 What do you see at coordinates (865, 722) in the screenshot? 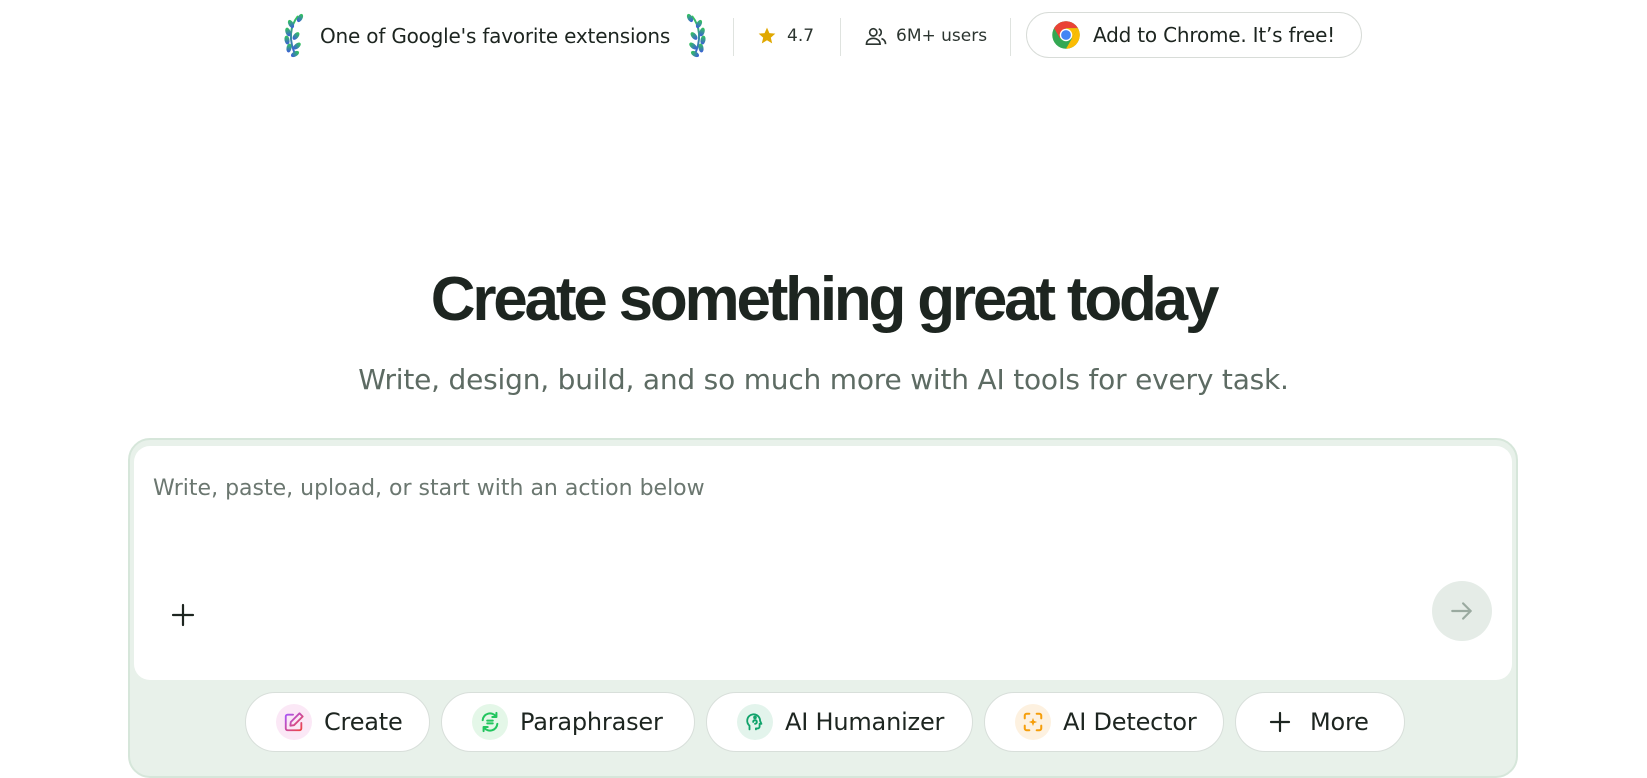
I see `action-label: AI Humanizer` at bounding box center [865, 722].